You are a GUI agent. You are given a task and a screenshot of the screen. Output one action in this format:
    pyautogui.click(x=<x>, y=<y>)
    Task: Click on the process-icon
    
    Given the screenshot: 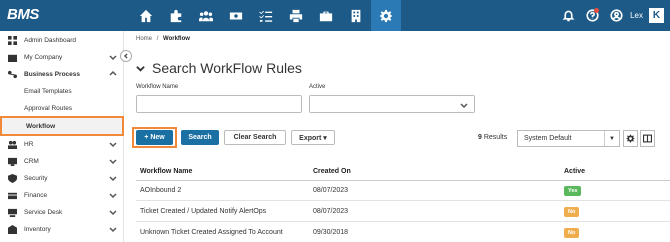 What is the action you would take?
    pyautogui.click(x=12, y=74)
    